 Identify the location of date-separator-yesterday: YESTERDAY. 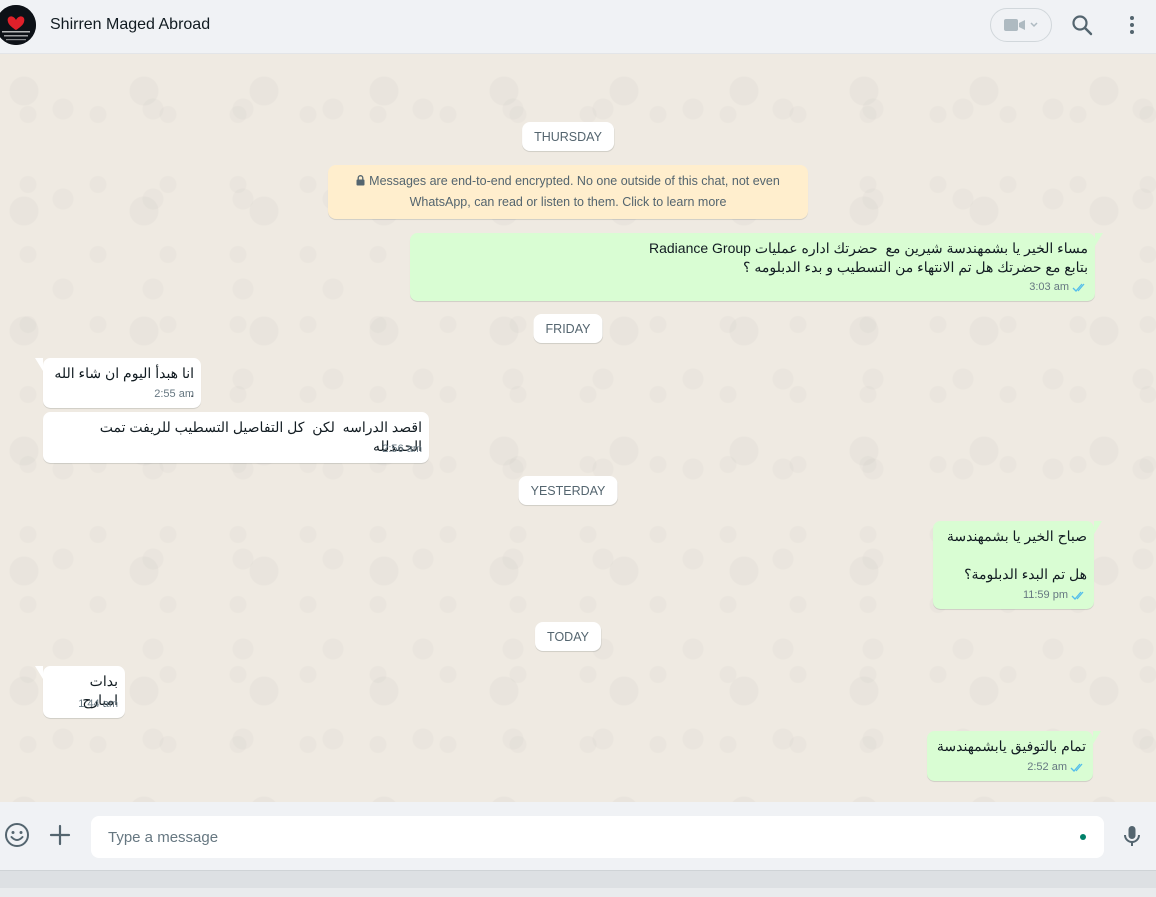
(568, 490).